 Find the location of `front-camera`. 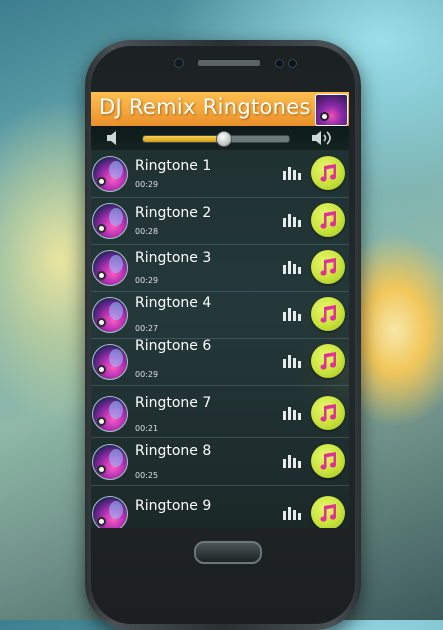

front-camera is located at coordinates (179, 63).